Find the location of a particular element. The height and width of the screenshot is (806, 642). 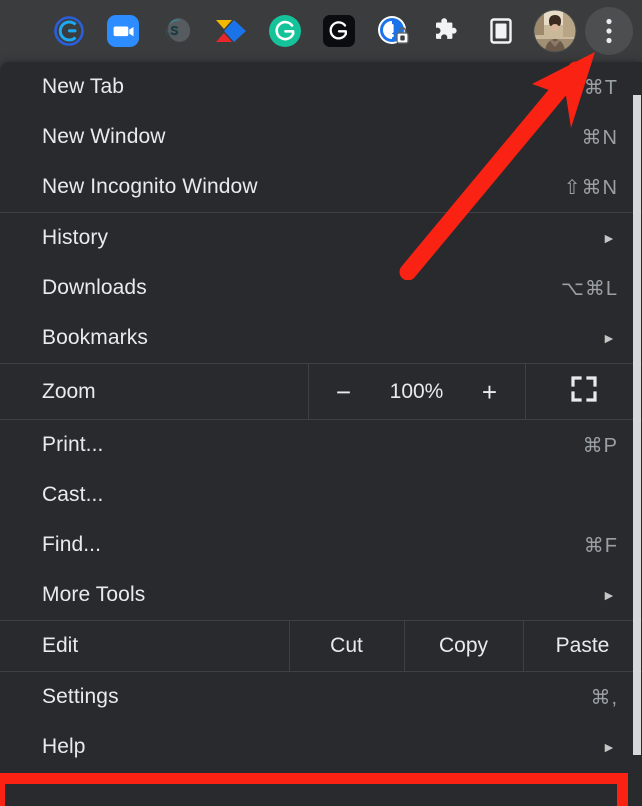

settings-highlight-box is located at coordinates (314, 789).